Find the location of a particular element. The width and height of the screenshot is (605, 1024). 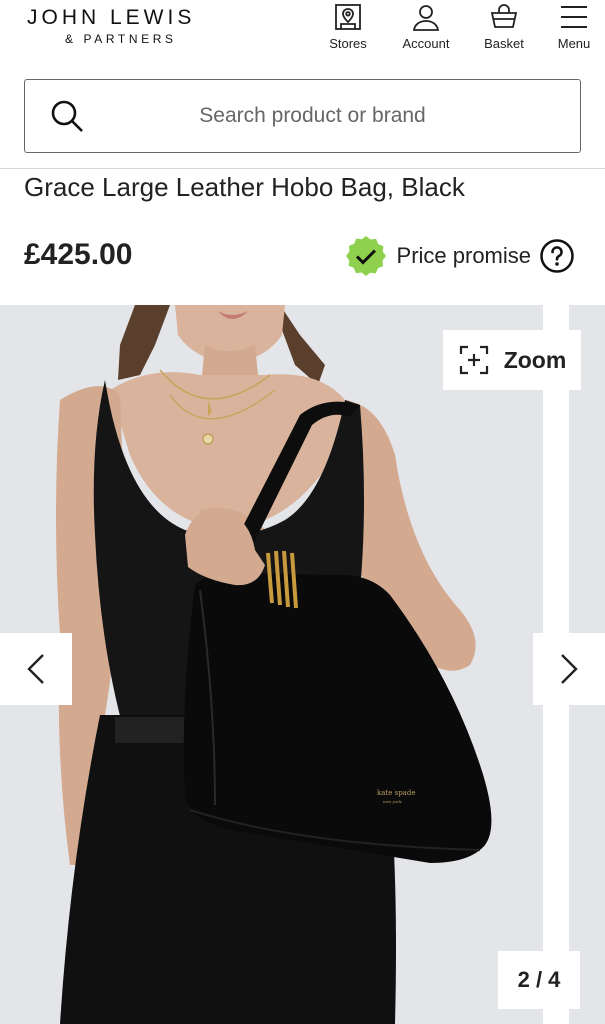

zoom-button: Zoom is located at coordinates (512, 360).